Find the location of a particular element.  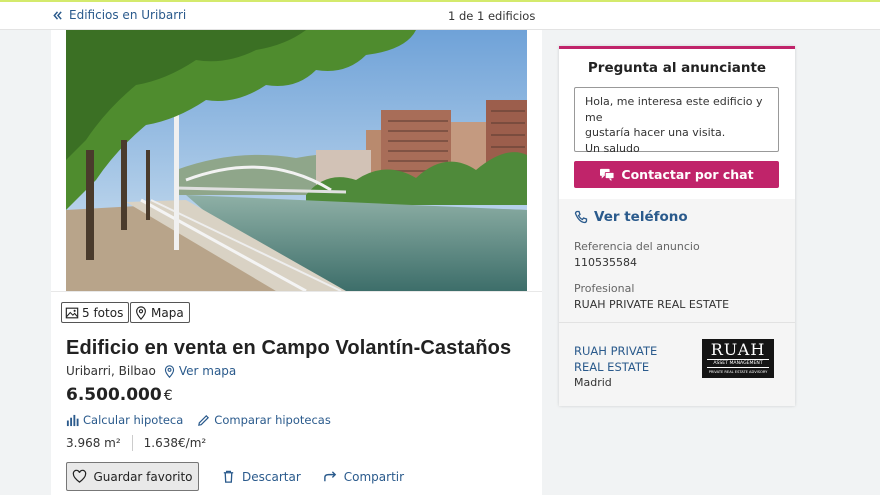

message-line-1: Hola, me interesa este edificio y me is located at coordinates (674, 109).